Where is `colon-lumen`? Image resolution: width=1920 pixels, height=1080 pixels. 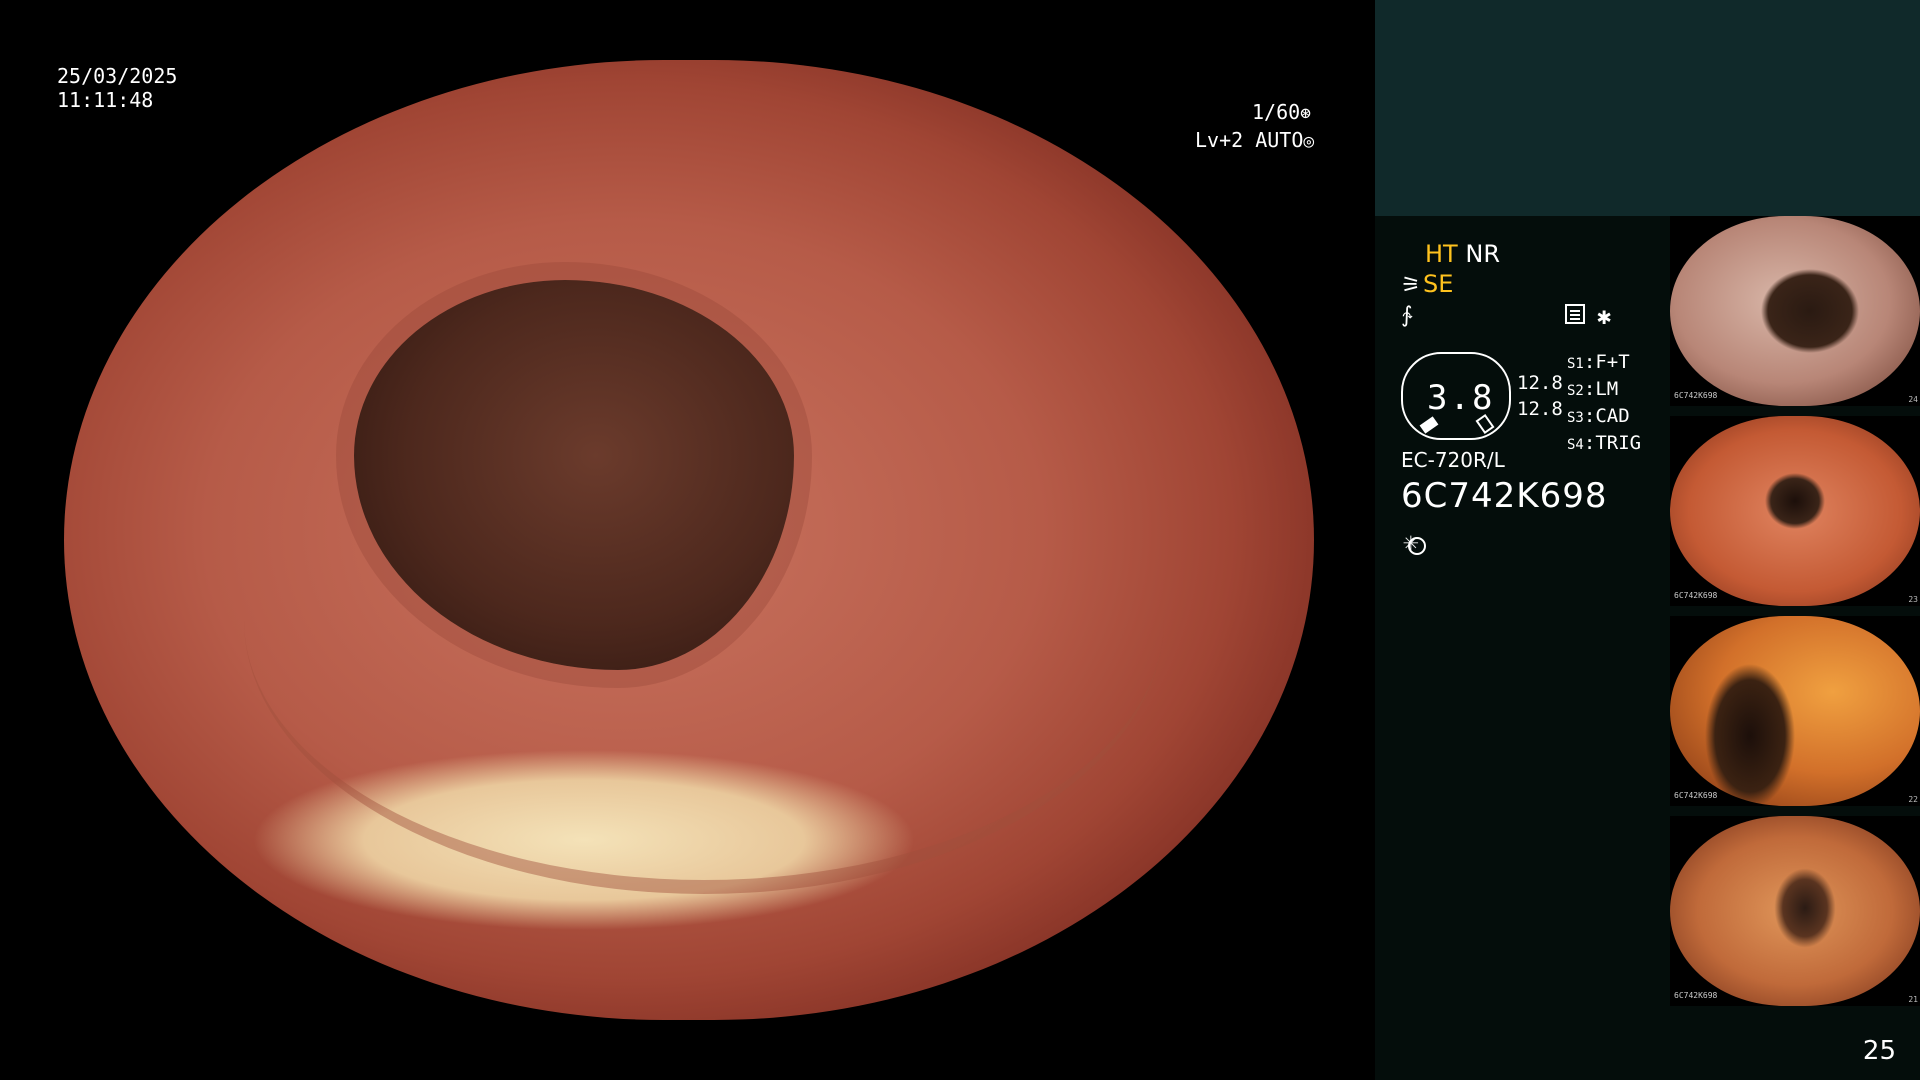 colon-lumen is located at coordinates (574, 475).